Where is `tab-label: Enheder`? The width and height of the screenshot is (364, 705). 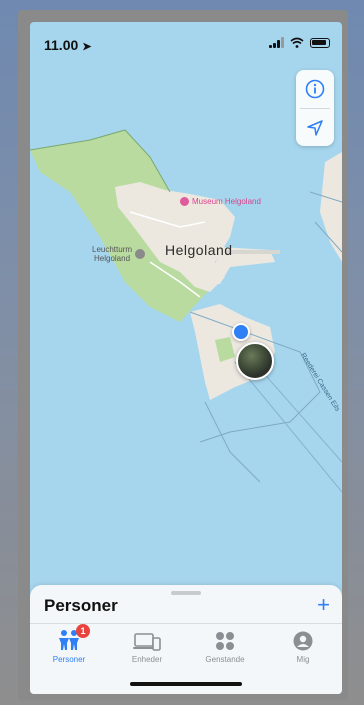
tab-label: Enheder is located at coordinates (147, 659).